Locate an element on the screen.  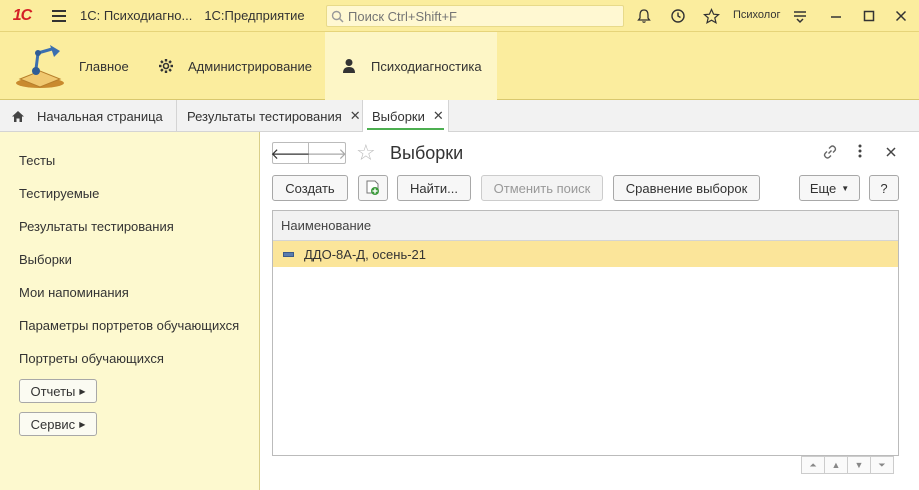
cancel-search-button: Отменить поиск is located at coordinates (542, 188).